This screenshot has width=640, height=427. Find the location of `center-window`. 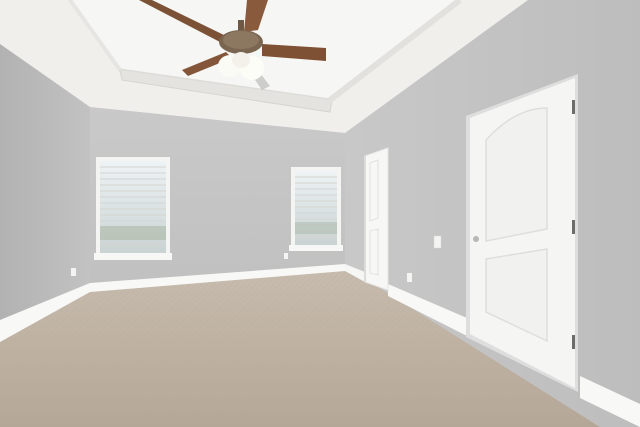

center-window is located at coordinates (316, 209).